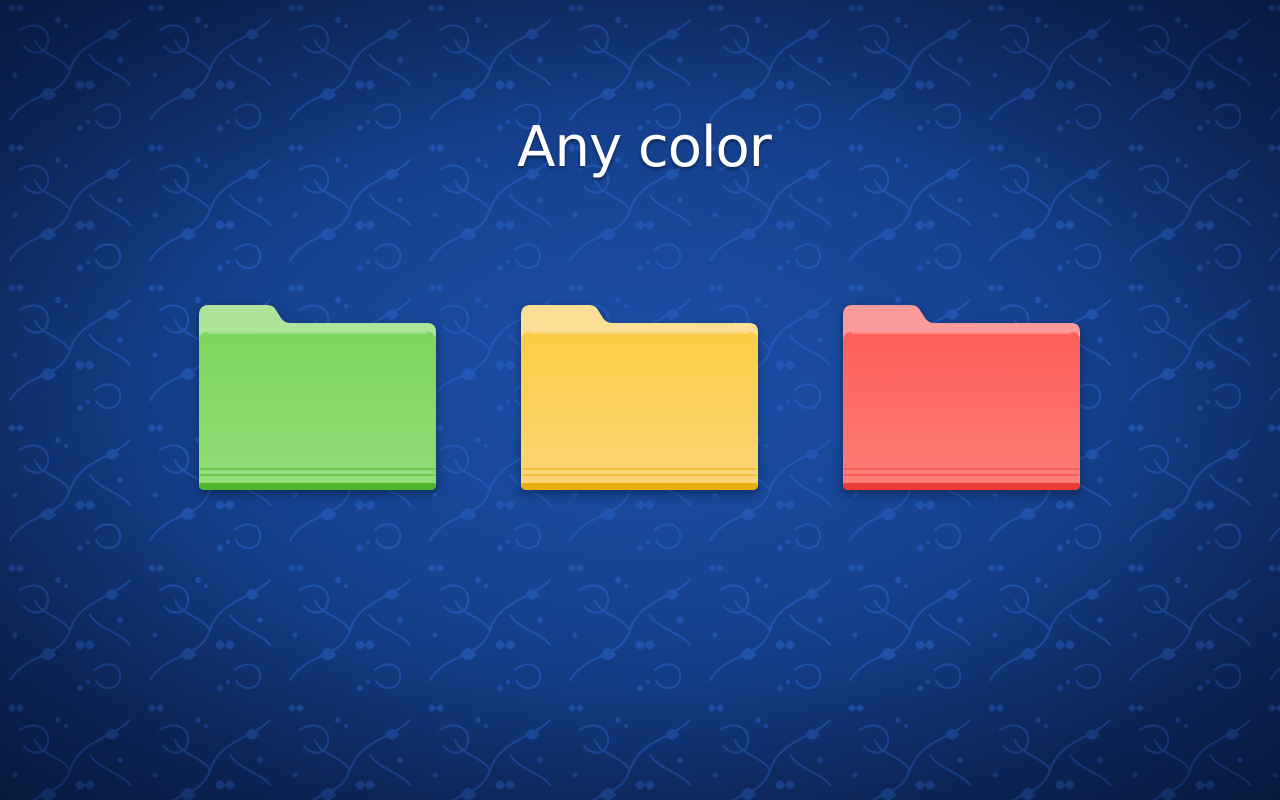 The height and width of the screenshot is (800, 1280). I want to click on yellow-folder-icon, so click(640, 397).